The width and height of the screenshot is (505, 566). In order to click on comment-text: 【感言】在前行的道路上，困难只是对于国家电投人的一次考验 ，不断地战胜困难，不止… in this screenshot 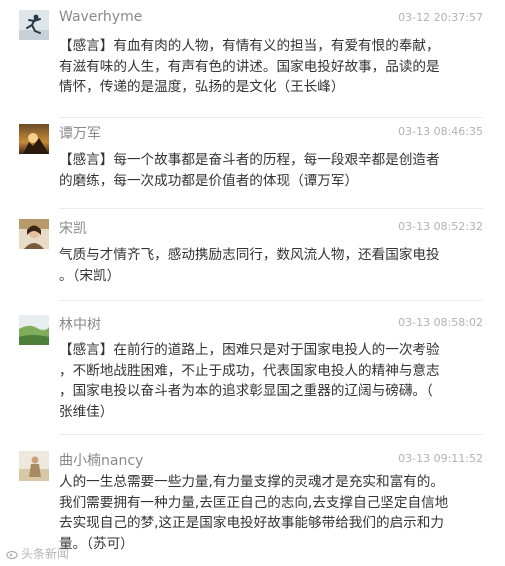, I will do `click(274, 381)`.